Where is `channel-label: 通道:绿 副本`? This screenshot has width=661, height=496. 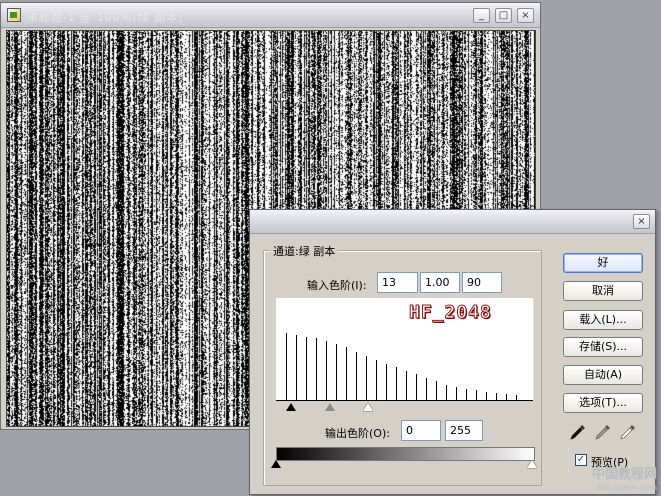 channel-label: 通道:绿 副本 is located at coordinates (304, 251).